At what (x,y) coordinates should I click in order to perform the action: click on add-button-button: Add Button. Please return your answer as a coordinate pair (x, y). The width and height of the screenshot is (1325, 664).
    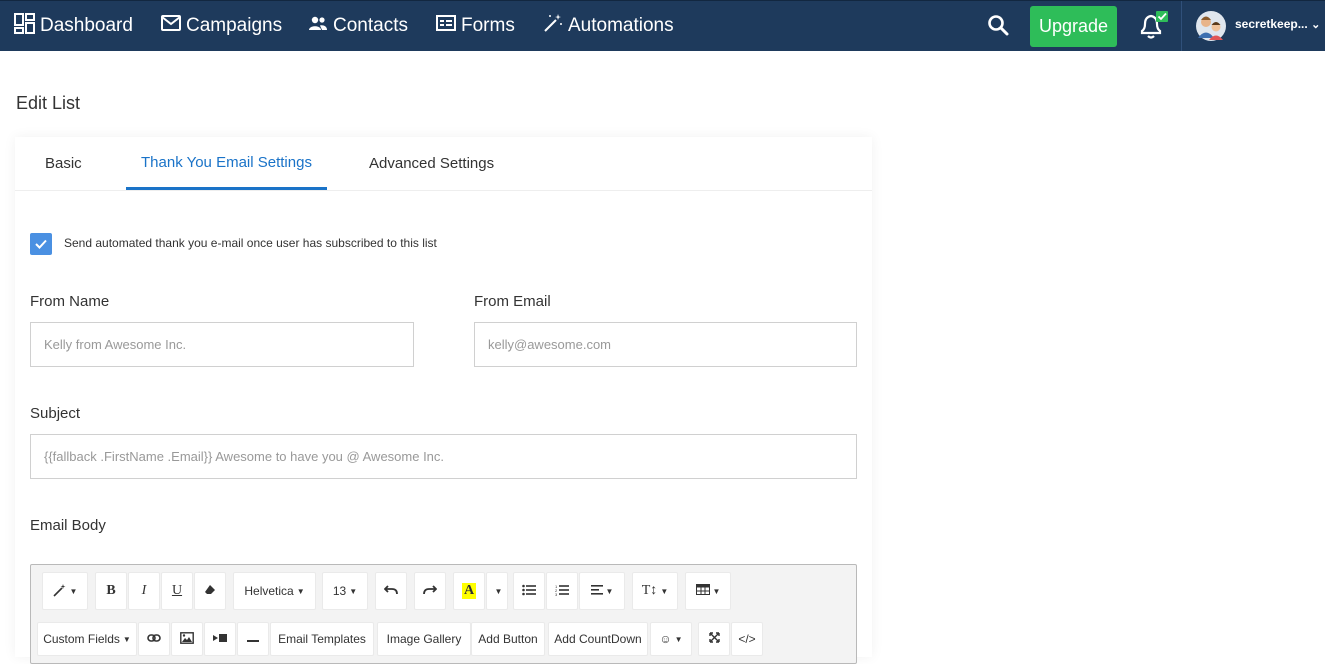
    Looking at the image, I should click on (508, 639).